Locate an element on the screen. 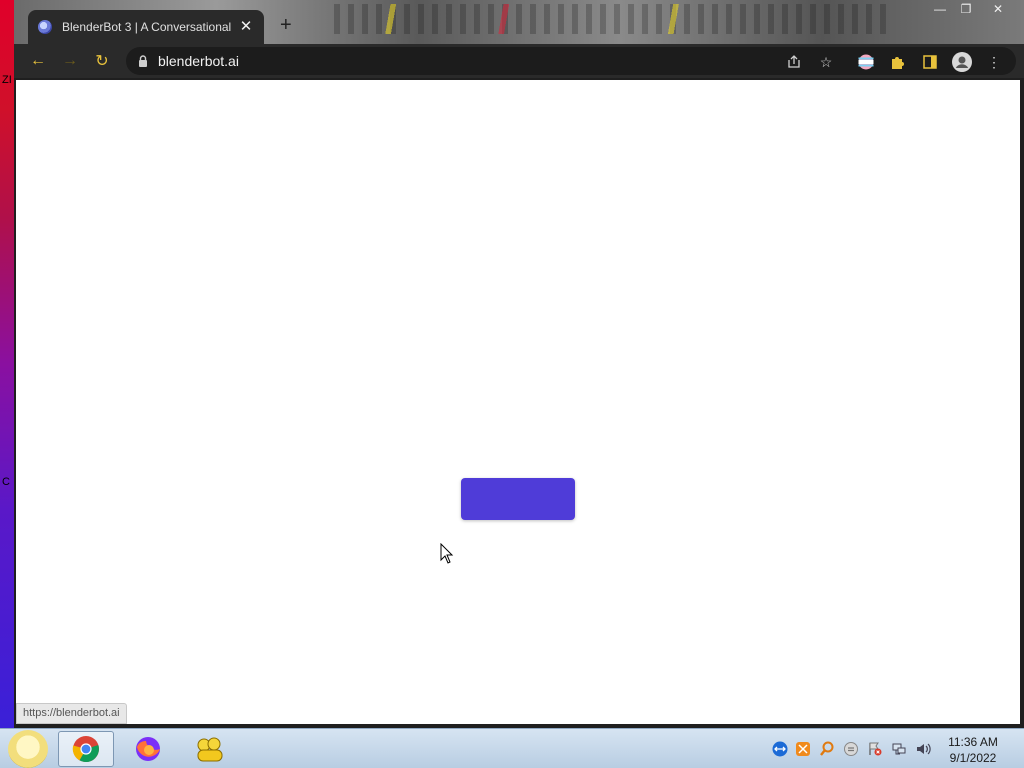 The image size is (1024, 768). desktop-label-top: ZI is located at coordinates (7, 80).